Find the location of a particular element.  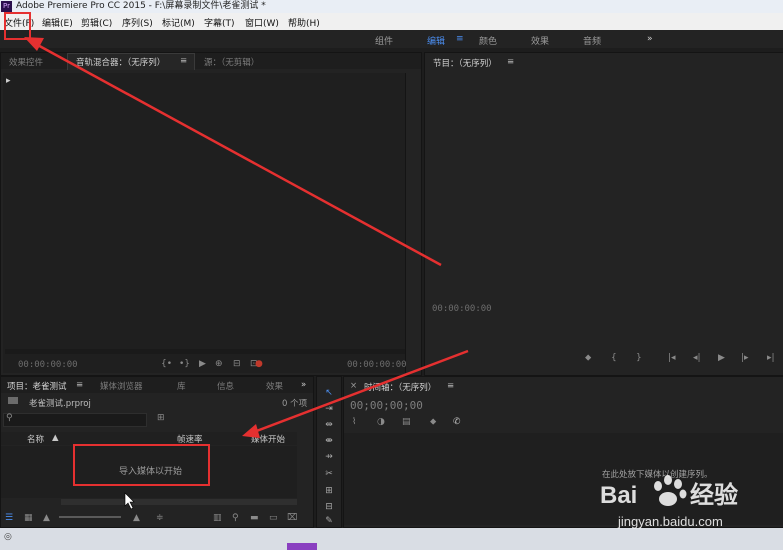

baidu-paw-icon is located at coordinates (670, 490).